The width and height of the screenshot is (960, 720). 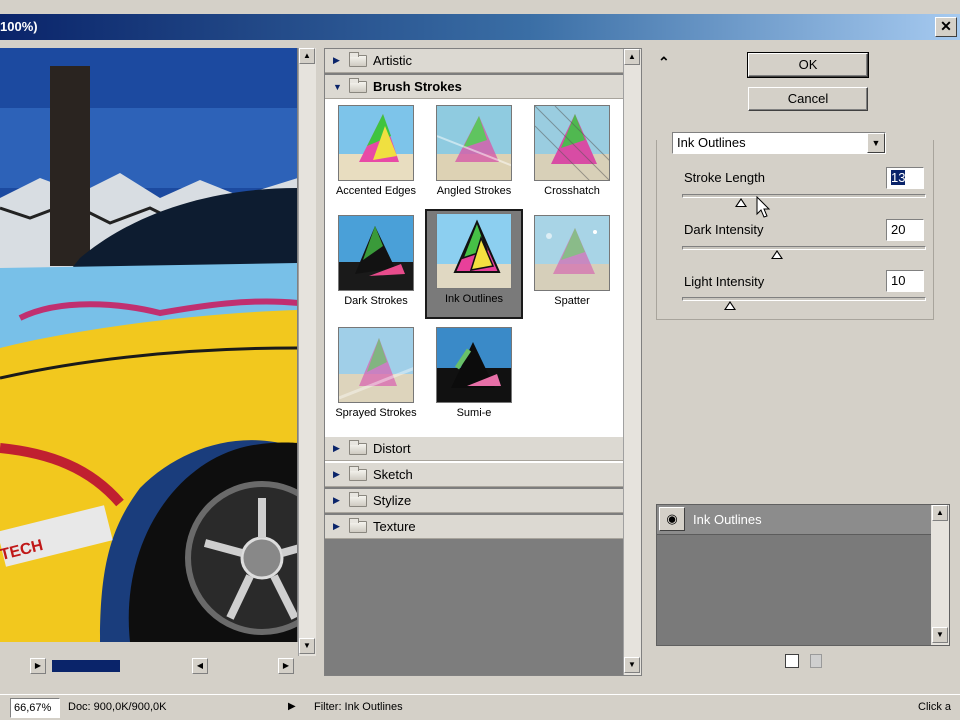 What do you see at coordinates (392, 448) in the screenshot?
I see `category-label: Distort` at bounding box center [392, 448].